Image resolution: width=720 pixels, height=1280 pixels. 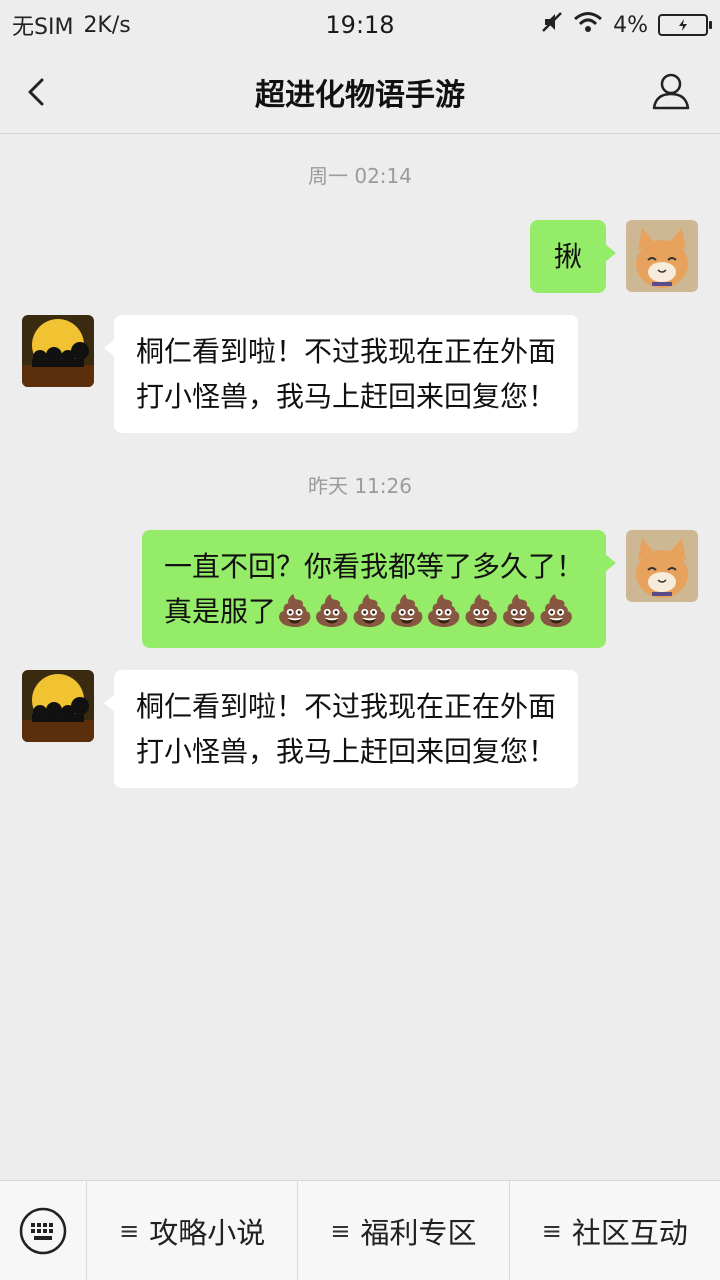 I want to click on menu-item-benefits: ≡ 福利专区, so click(x=402, y=1230).